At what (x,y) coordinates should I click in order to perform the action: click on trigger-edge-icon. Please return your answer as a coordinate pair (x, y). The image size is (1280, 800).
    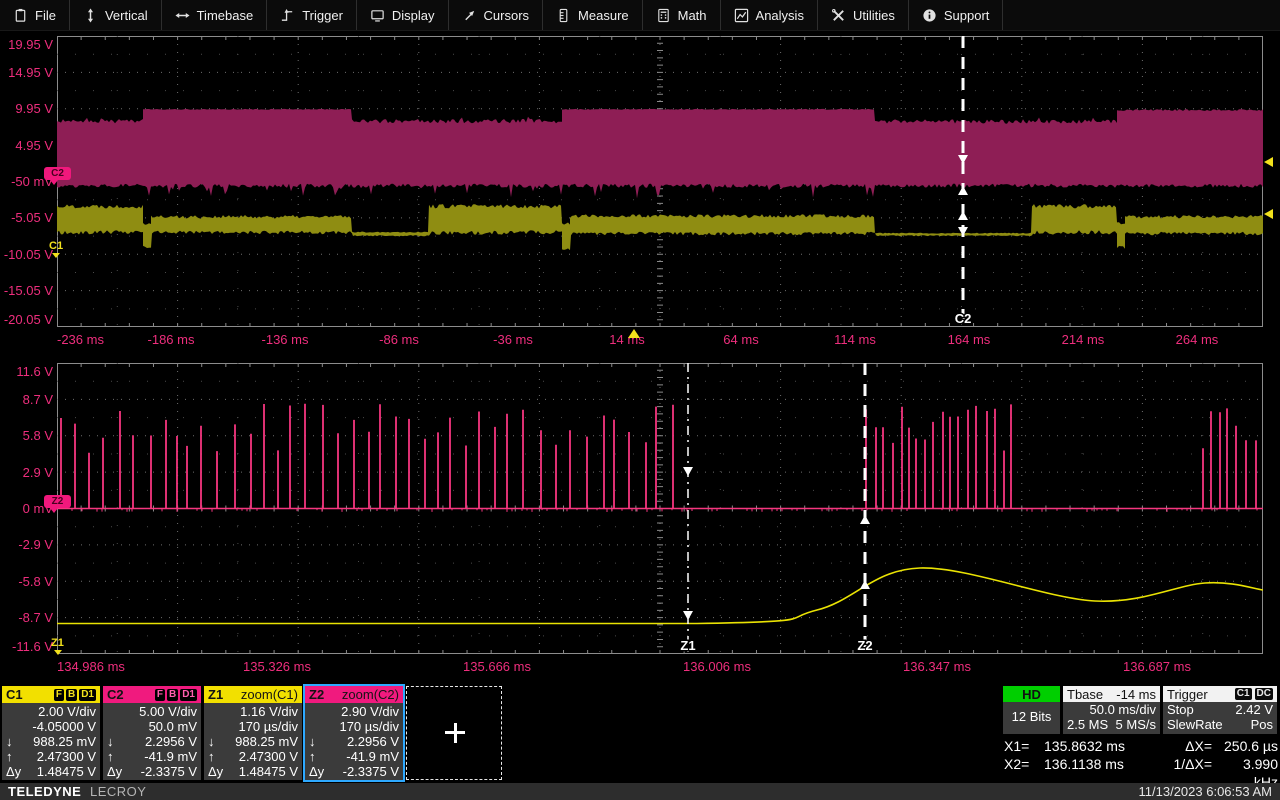
    Looking at the image, I should click on (287, 14).